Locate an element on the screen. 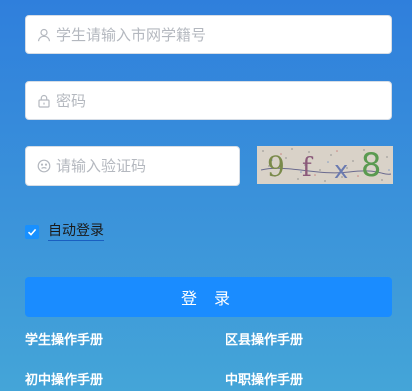 Image resolution: width=412 pixels, height=391 pixels. user-icon is located at coordinates (44, 35).